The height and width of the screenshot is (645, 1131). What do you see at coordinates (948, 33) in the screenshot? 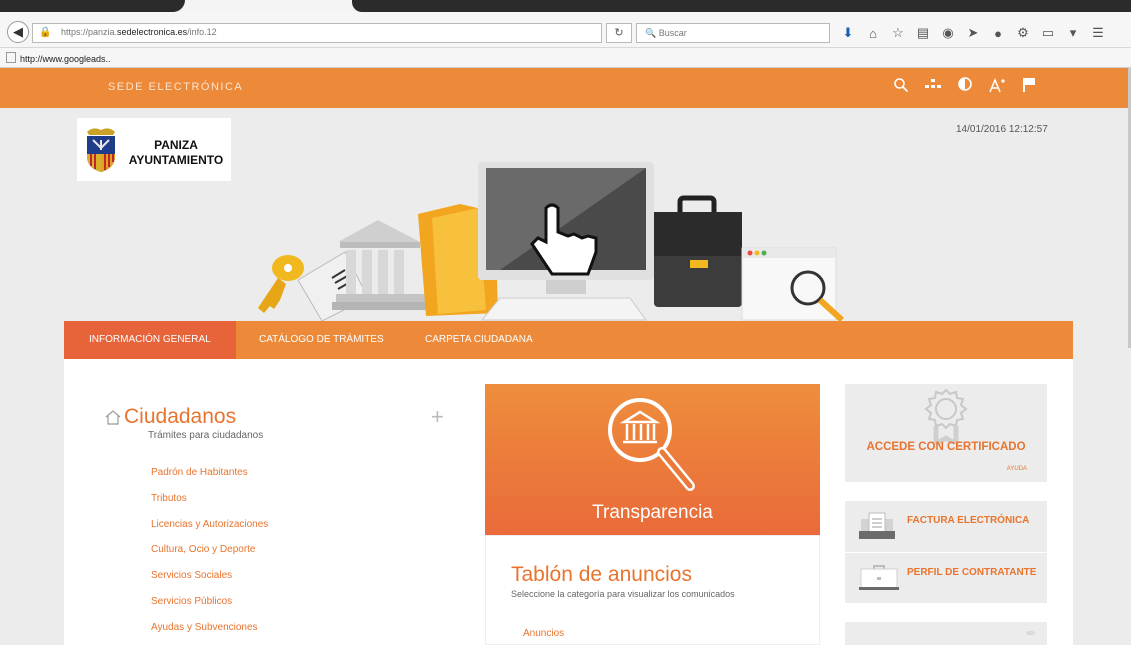
I see `pocket-icon: ◉` at bounding box center [948, 33].